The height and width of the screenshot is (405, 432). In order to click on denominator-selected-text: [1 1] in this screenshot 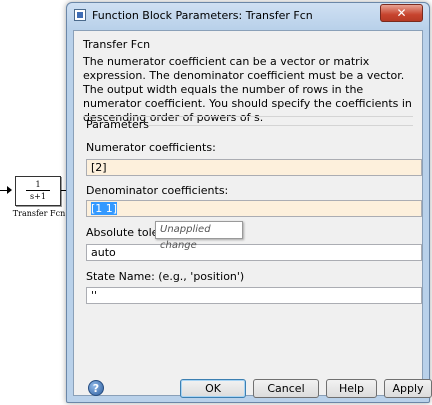, I will do `click(104, 208)`.